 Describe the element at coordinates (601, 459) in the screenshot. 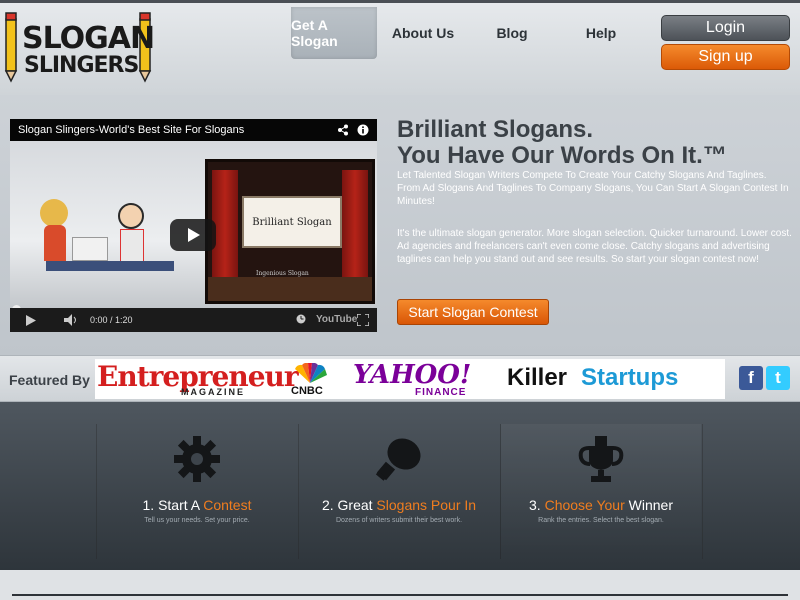

I see `trophy-icon` at that location.